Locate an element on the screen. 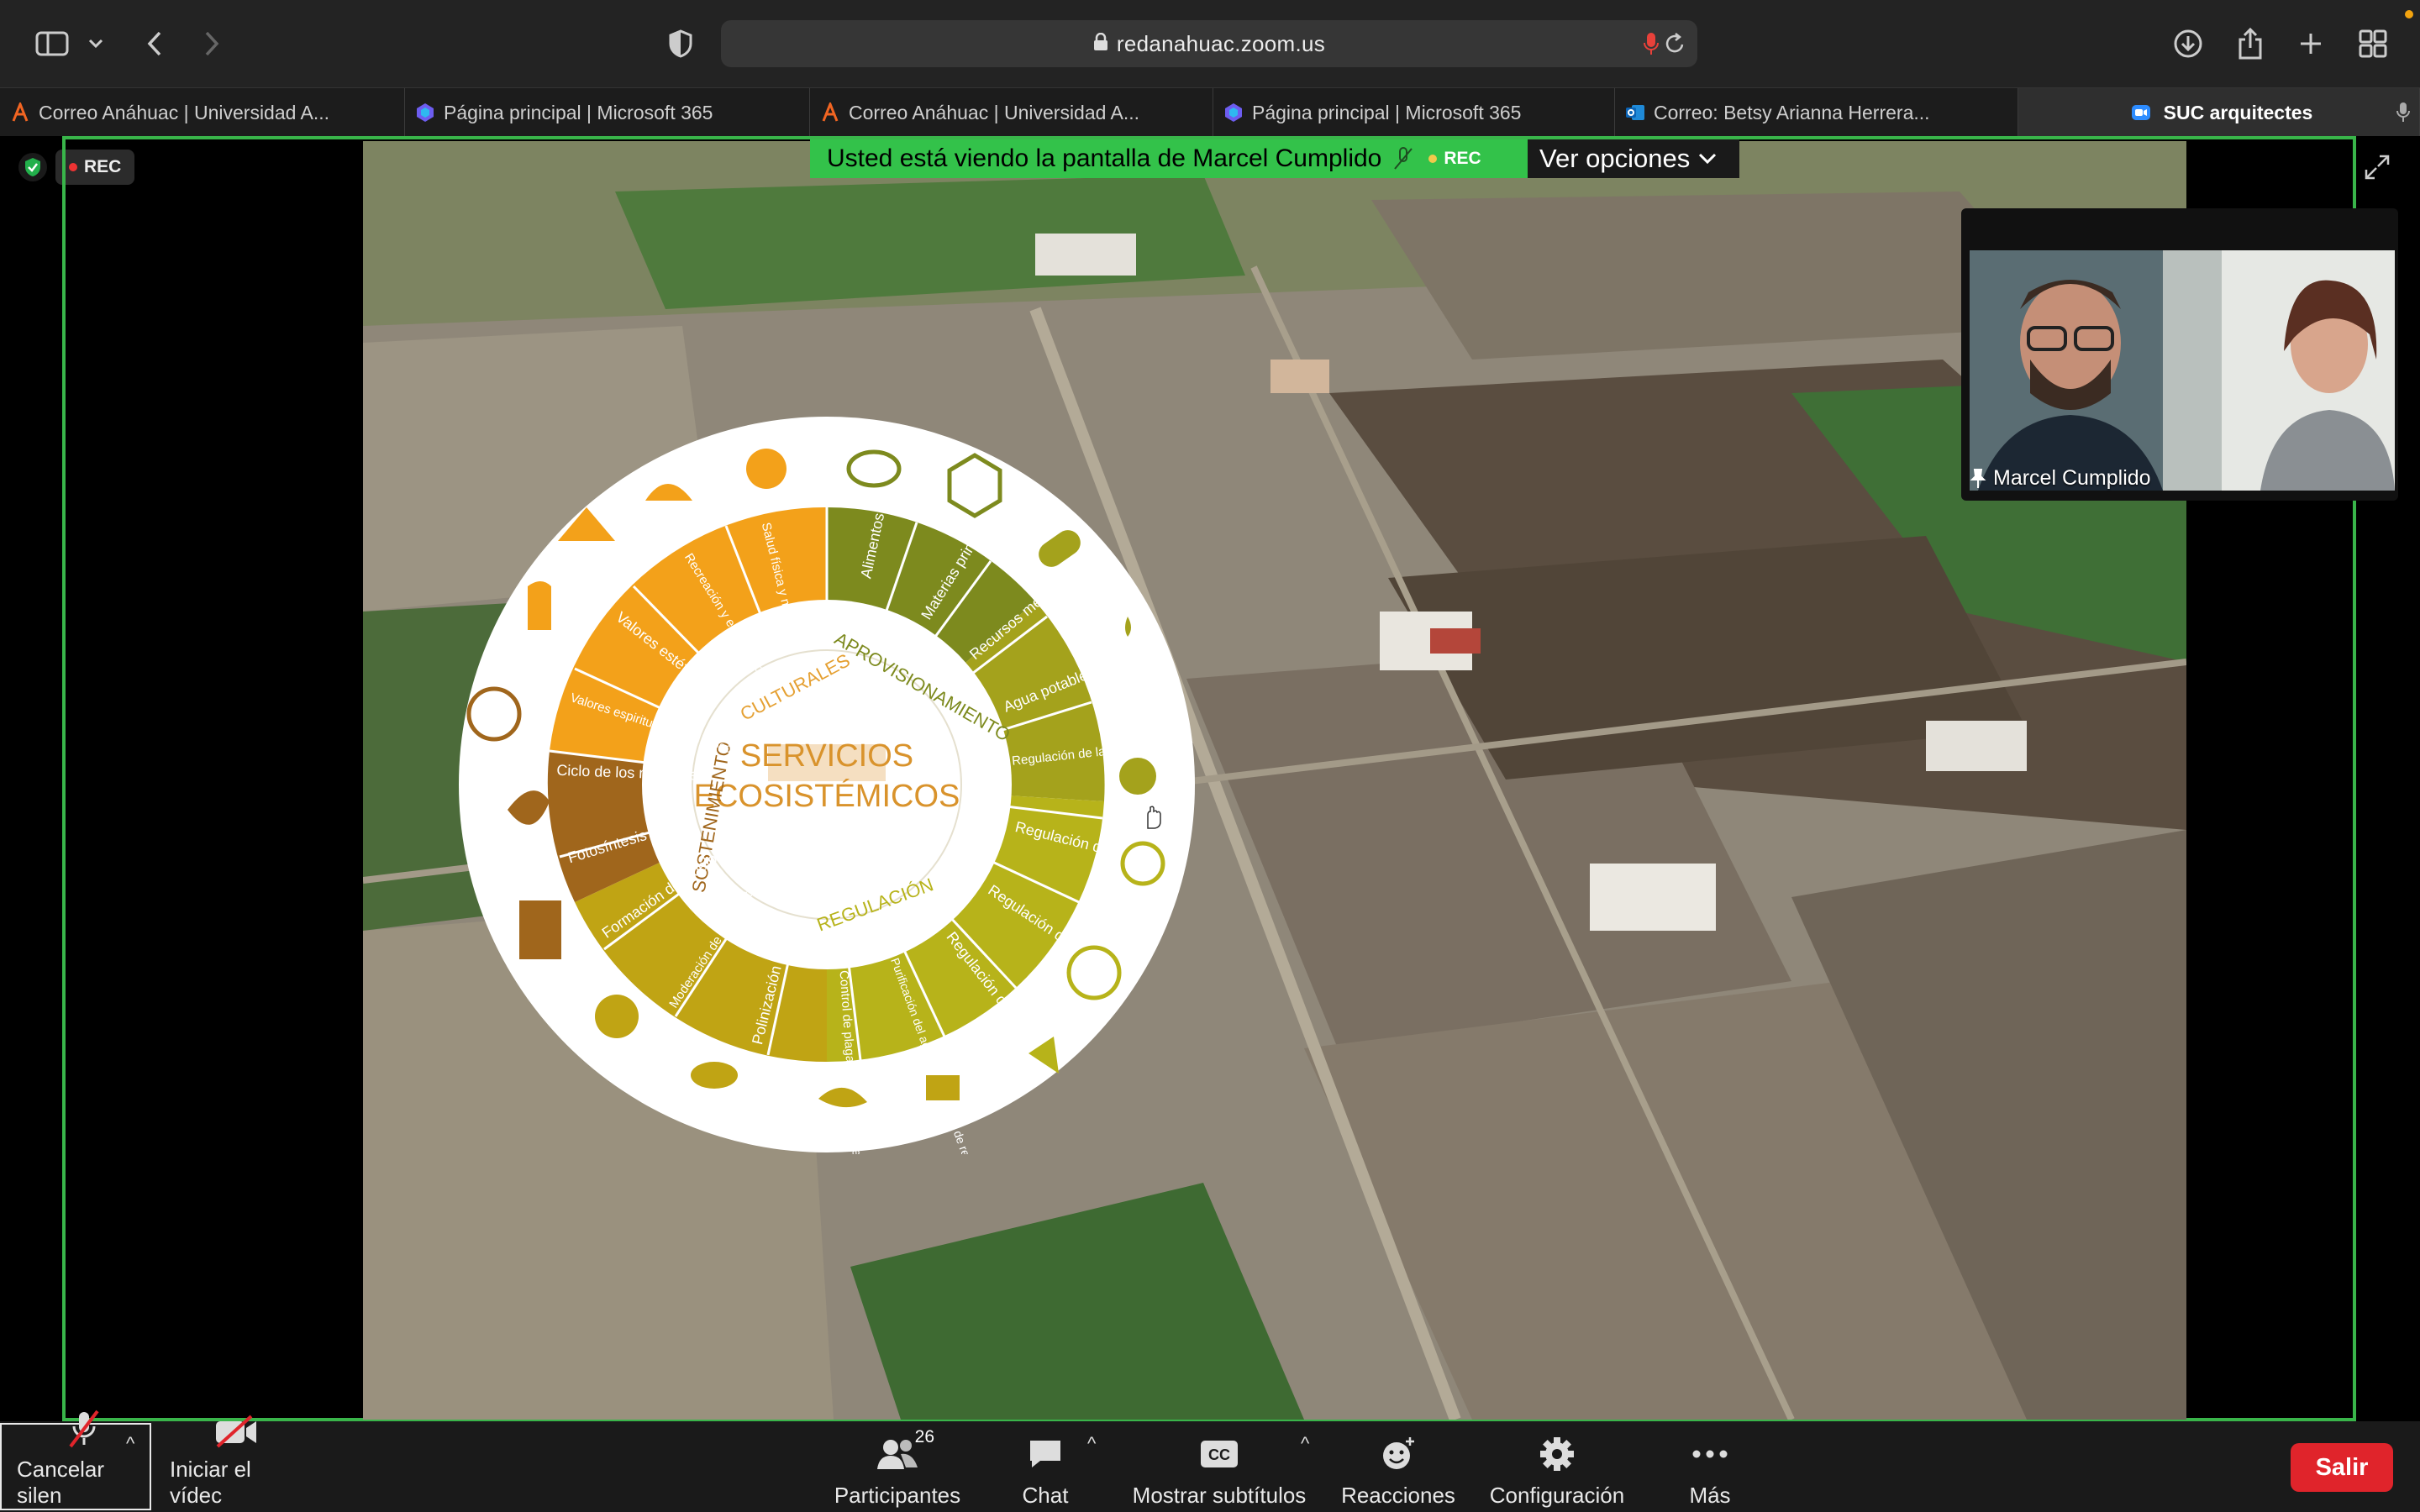 This screenshot has height=1512, width=2420. leave-meeting-button: Salir is located at coordinates (2342, 1467).